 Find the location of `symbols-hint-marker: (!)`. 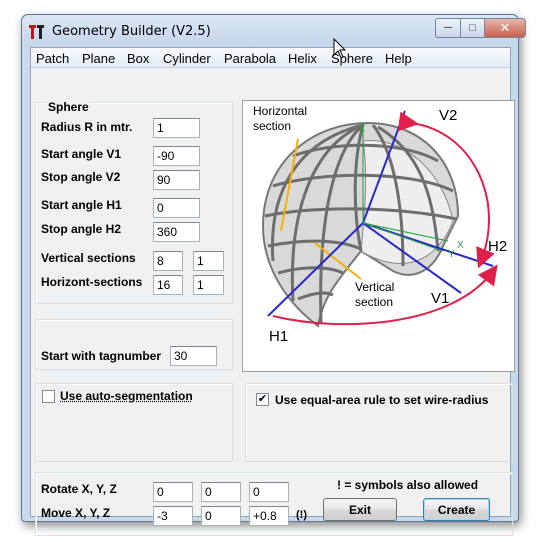

symbols-hint-marker: (!) is located at coordinates (301, 515).